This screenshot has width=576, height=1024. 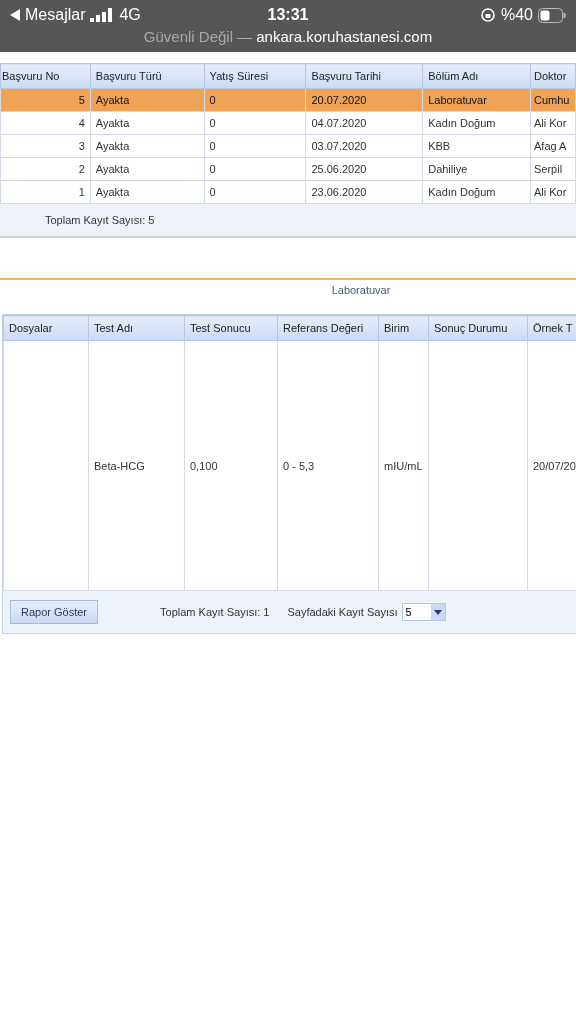 I want to click on signal-icon, so click(x=102, y=15).